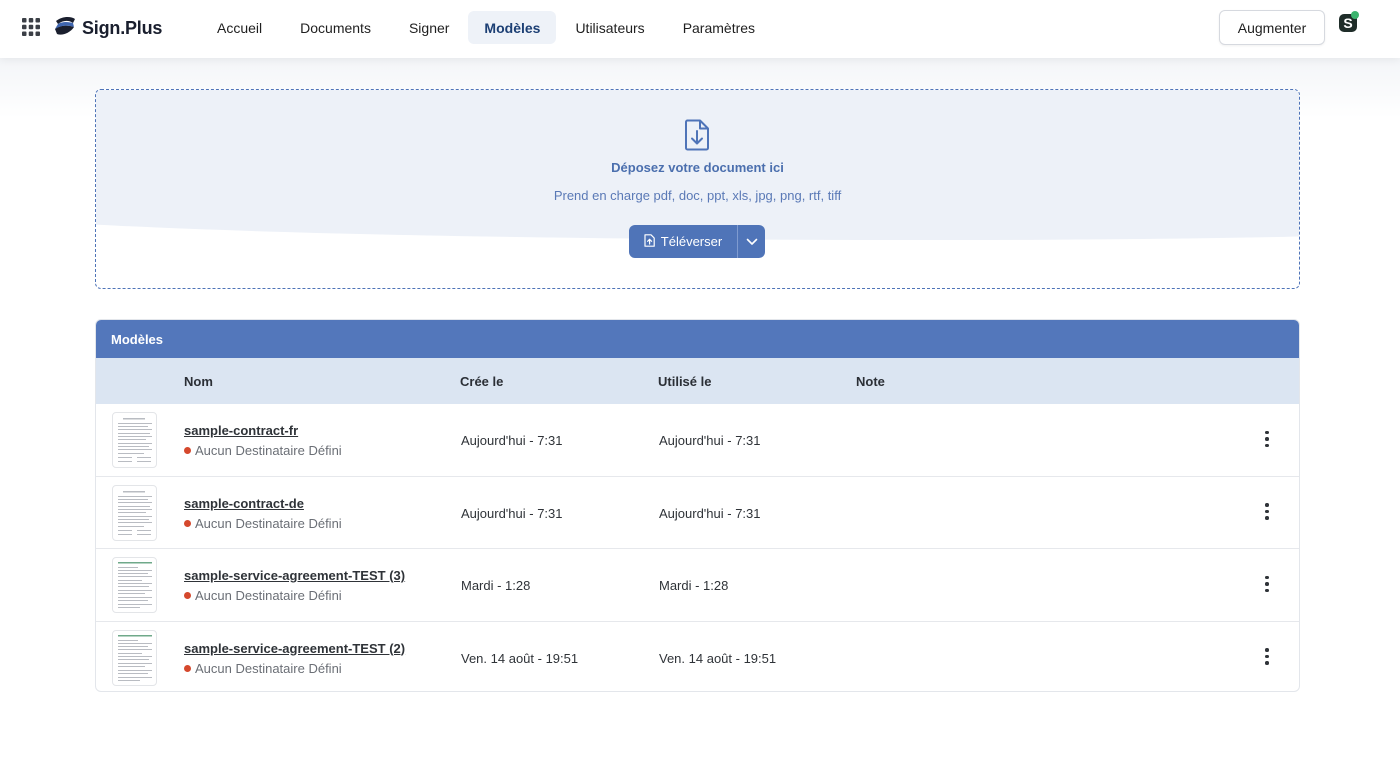  Describe the element at coordinates (65, 28) in the screenshot. I see `sign-plus-logo-icon` at that location.